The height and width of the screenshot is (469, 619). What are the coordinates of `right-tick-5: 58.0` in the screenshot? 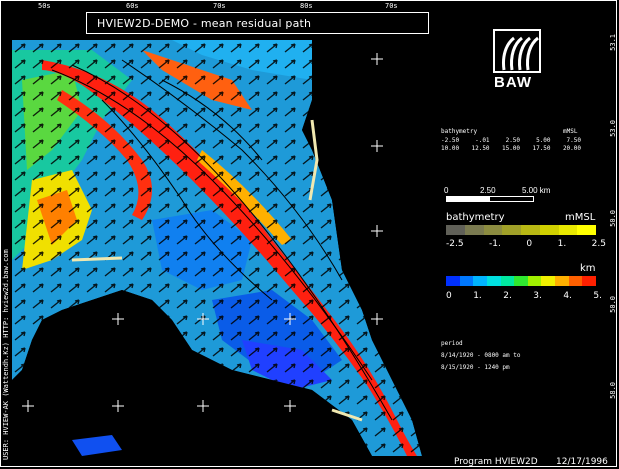 It's located at (613, 390).